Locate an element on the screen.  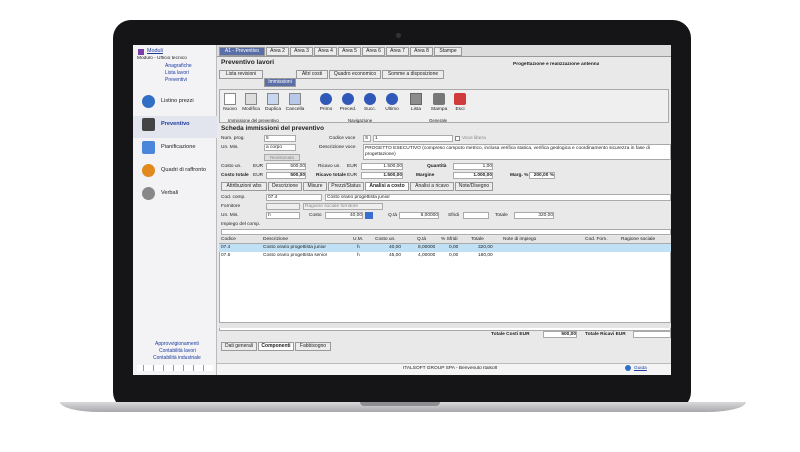
tab-area-3: Area 3 is located at coordinates (301, 51).